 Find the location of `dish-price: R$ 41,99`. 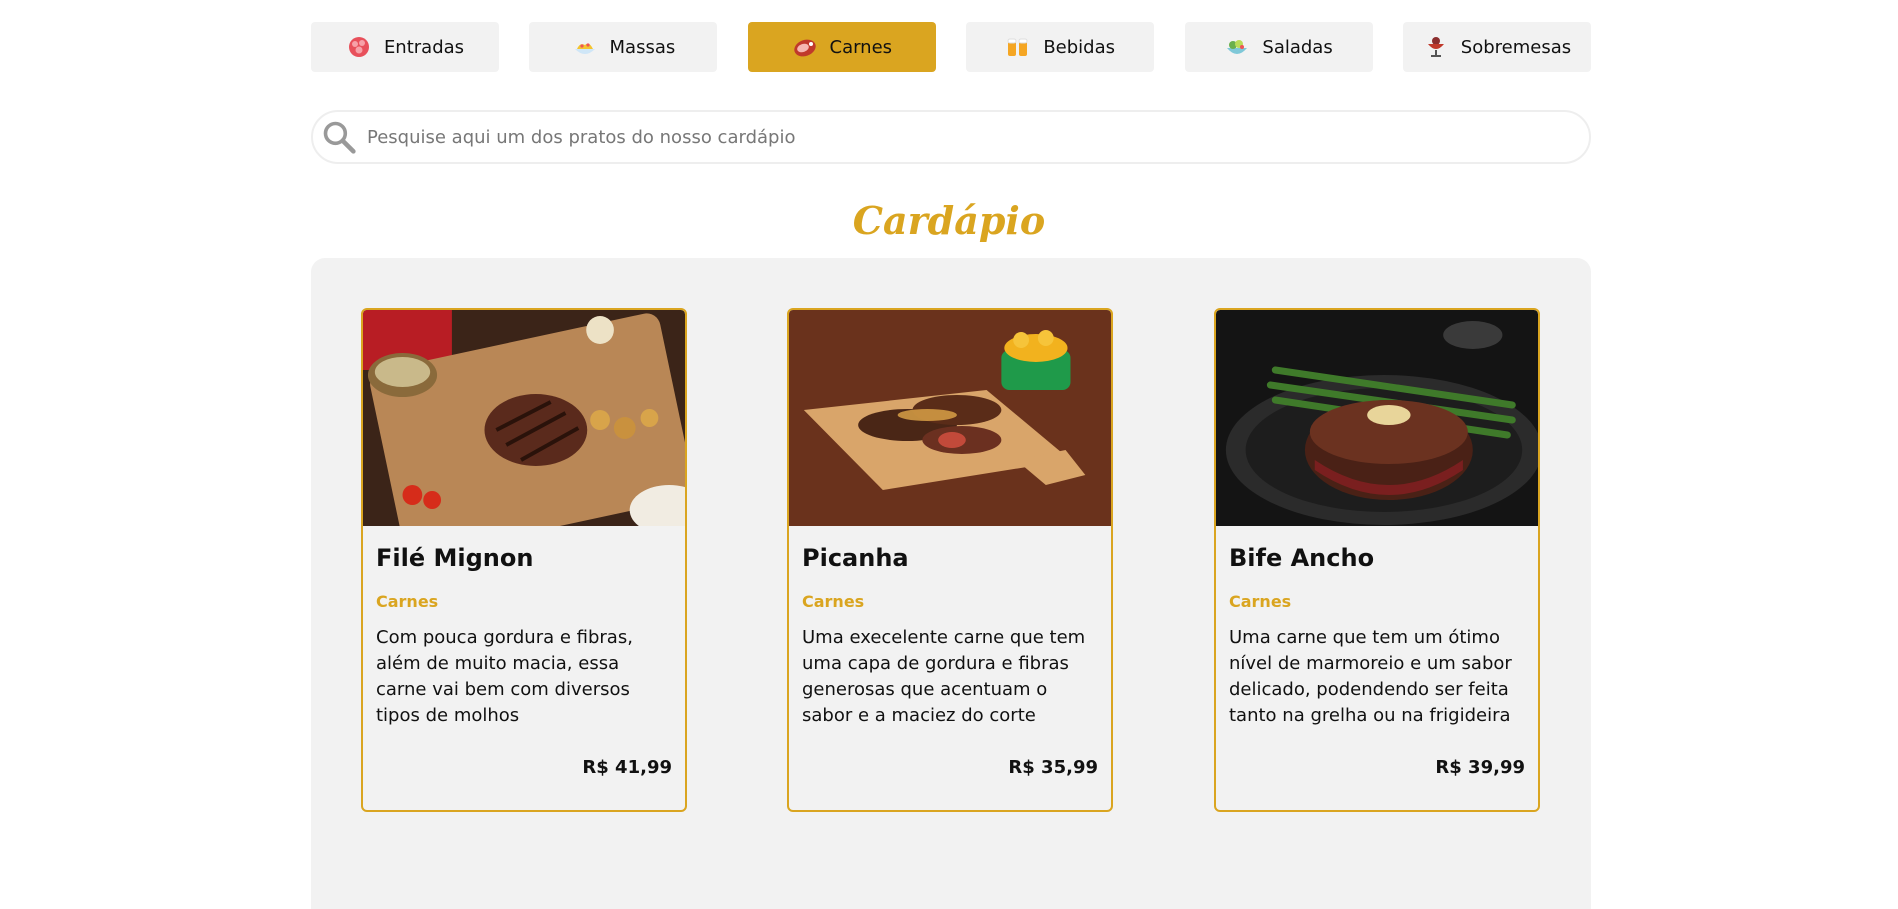

dish-price: R$ 41,99 is located at coordinates (627, 767).